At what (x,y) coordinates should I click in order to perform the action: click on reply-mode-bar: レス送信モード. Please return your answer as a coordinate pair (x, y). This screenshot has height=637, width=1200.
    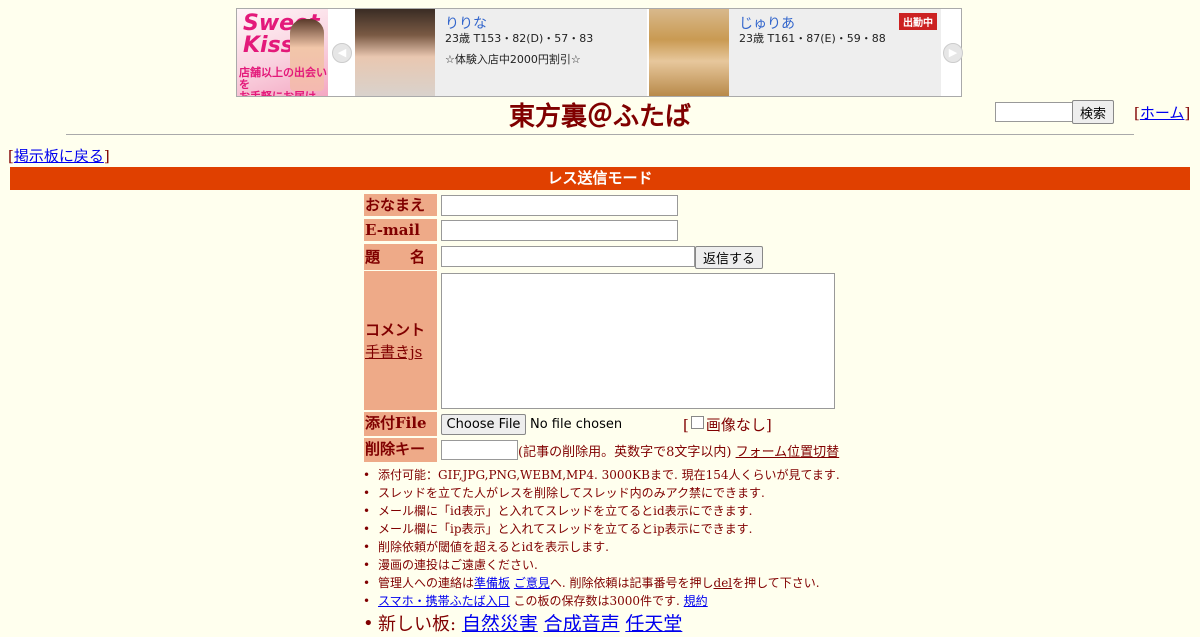
    Looking at the image, I should click on (600, 178).